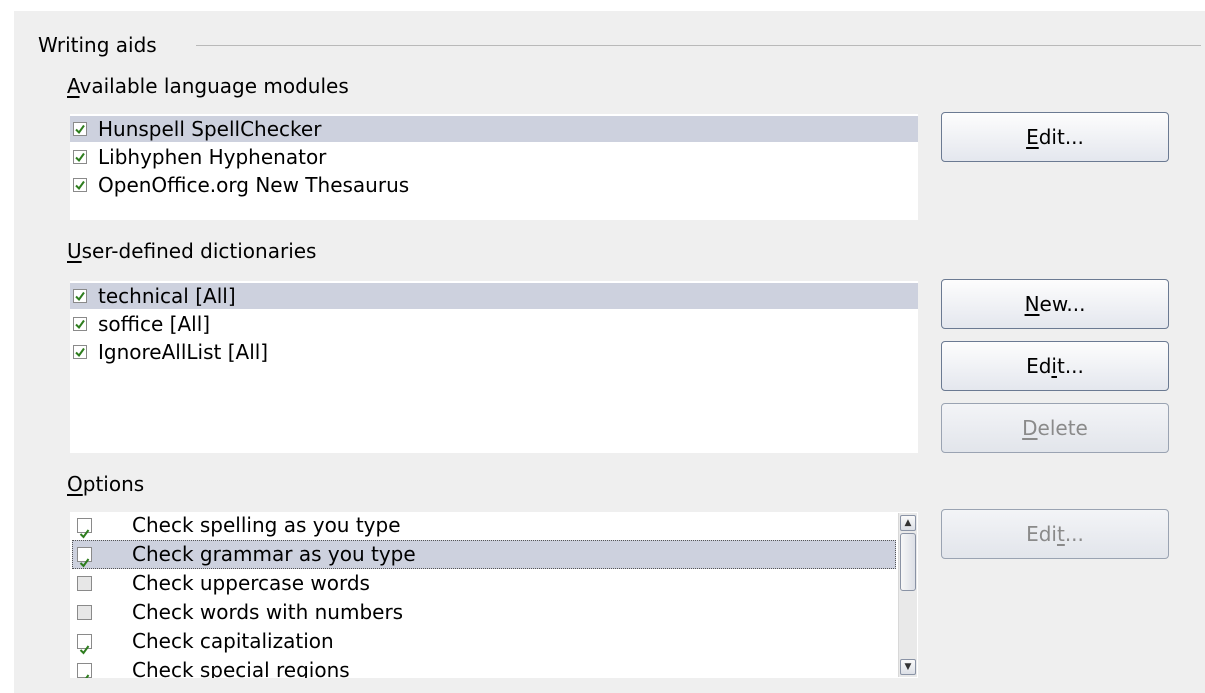 This screenshot has width=1205, height=693. I want to click on option-label: Check spelling as you type, so click(266, 525).